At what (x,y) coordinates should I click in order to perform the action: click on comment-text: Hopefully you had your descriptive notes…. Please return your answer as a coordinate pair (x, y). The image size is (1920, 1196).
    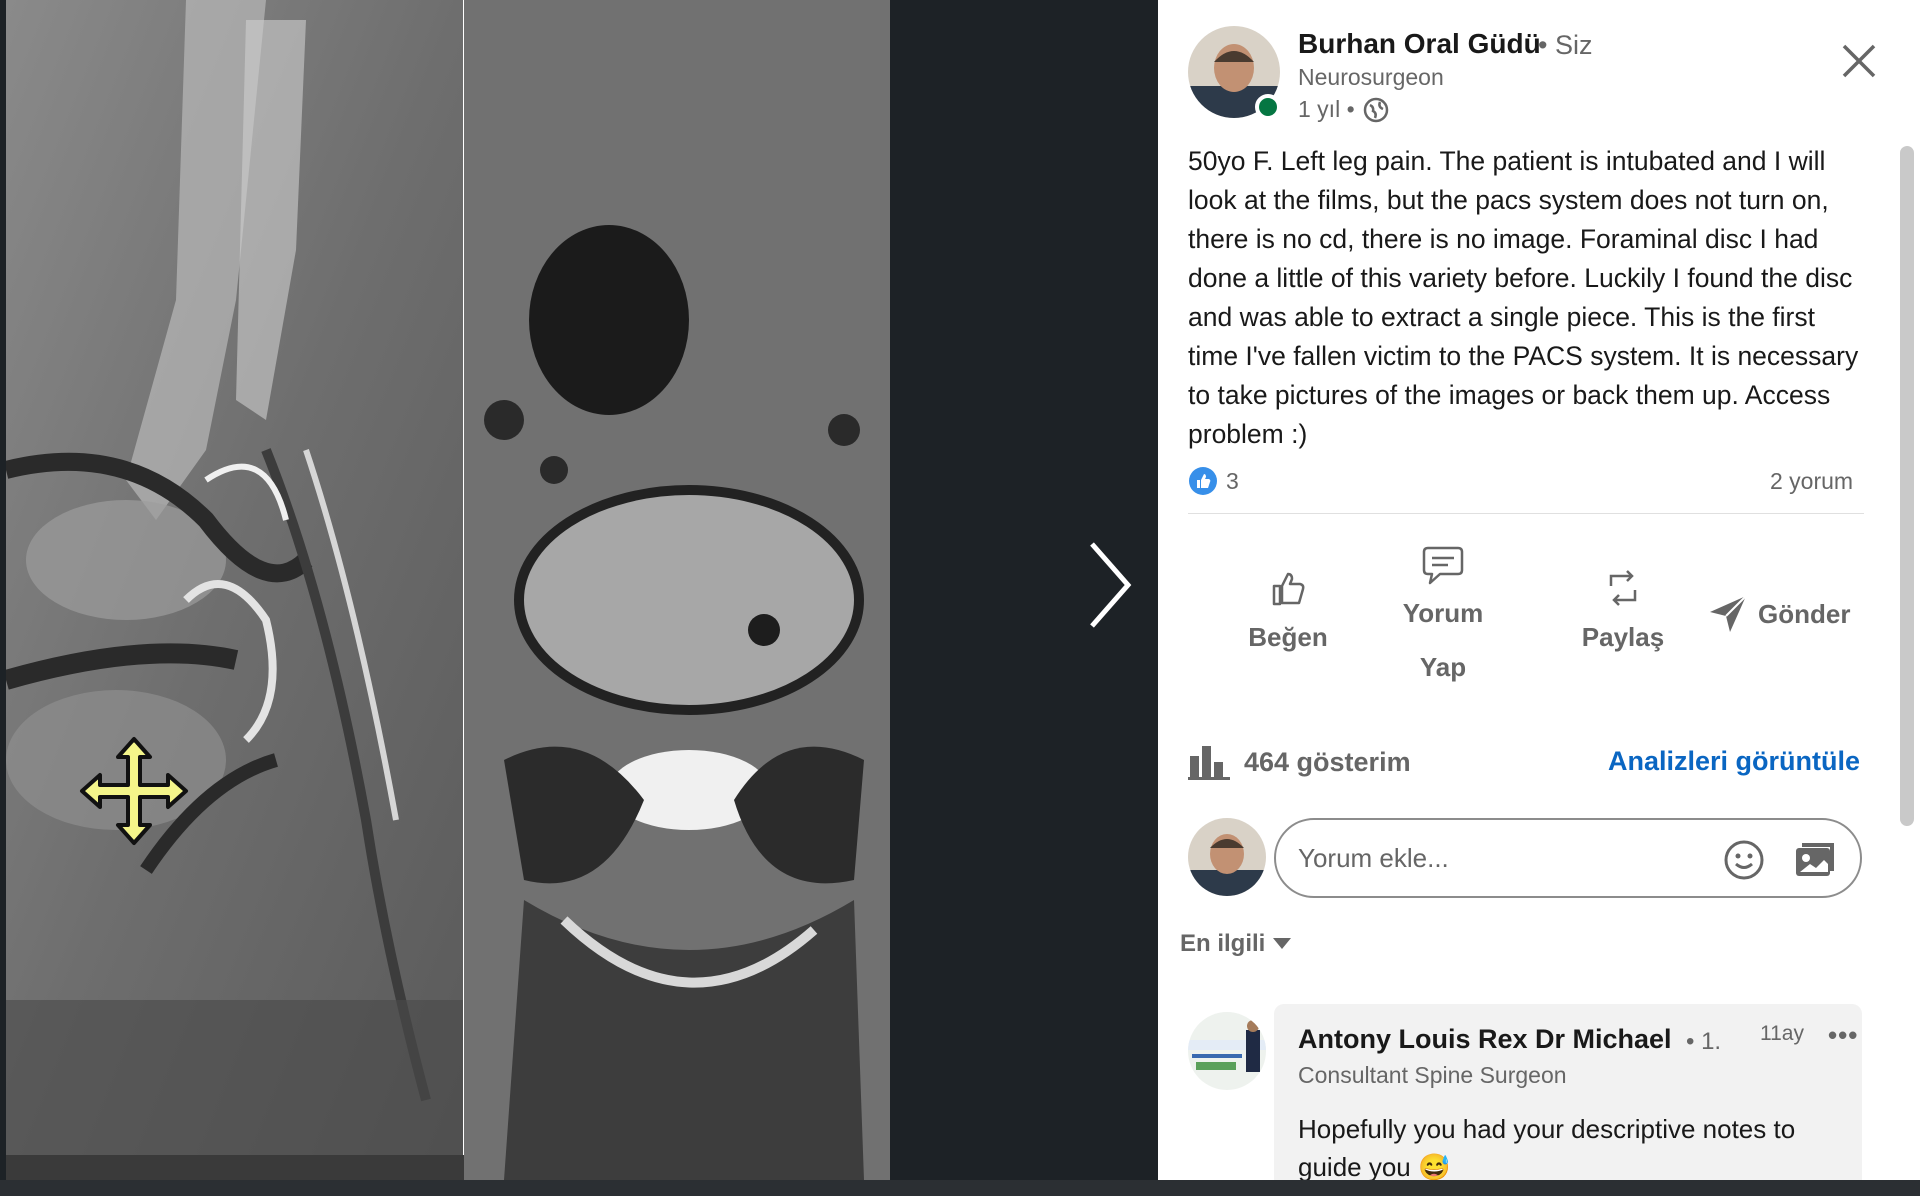
    Looking at the image, I should click on (1547, 1147).